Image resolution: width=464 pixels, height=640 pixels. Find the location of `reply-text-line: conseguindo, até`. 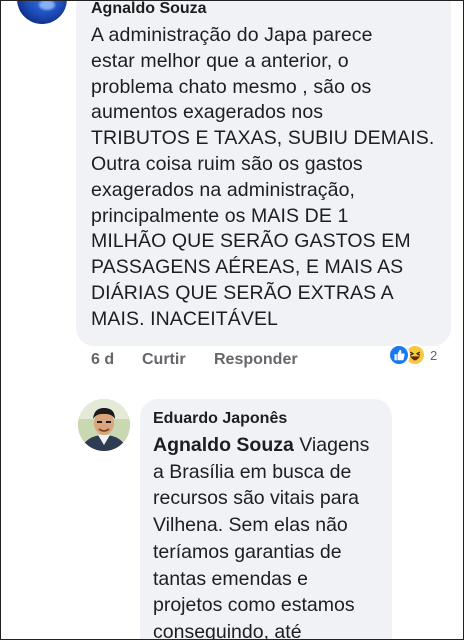

reply-text-line: conseguindo, até is located at coordinates (227, 630).